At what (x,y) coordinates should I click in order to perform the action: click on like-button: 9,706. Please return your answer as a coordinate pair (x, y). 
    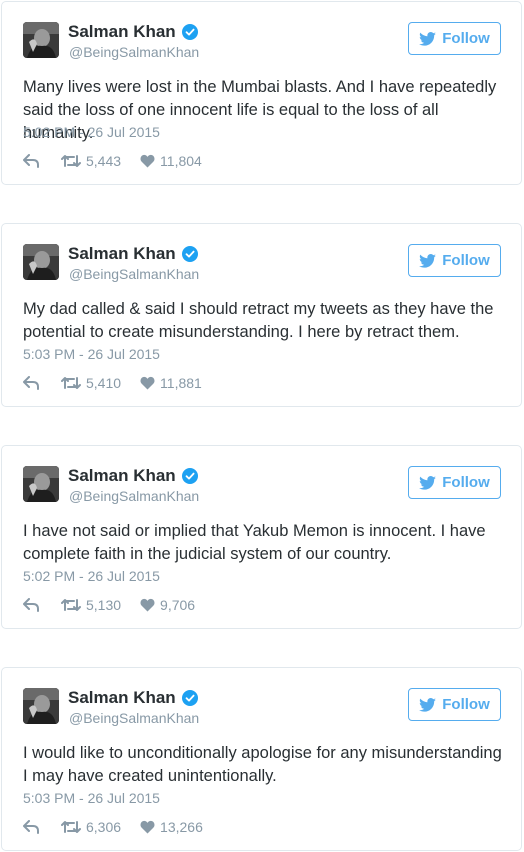
    Looking at the image, I should click on (167, 605).